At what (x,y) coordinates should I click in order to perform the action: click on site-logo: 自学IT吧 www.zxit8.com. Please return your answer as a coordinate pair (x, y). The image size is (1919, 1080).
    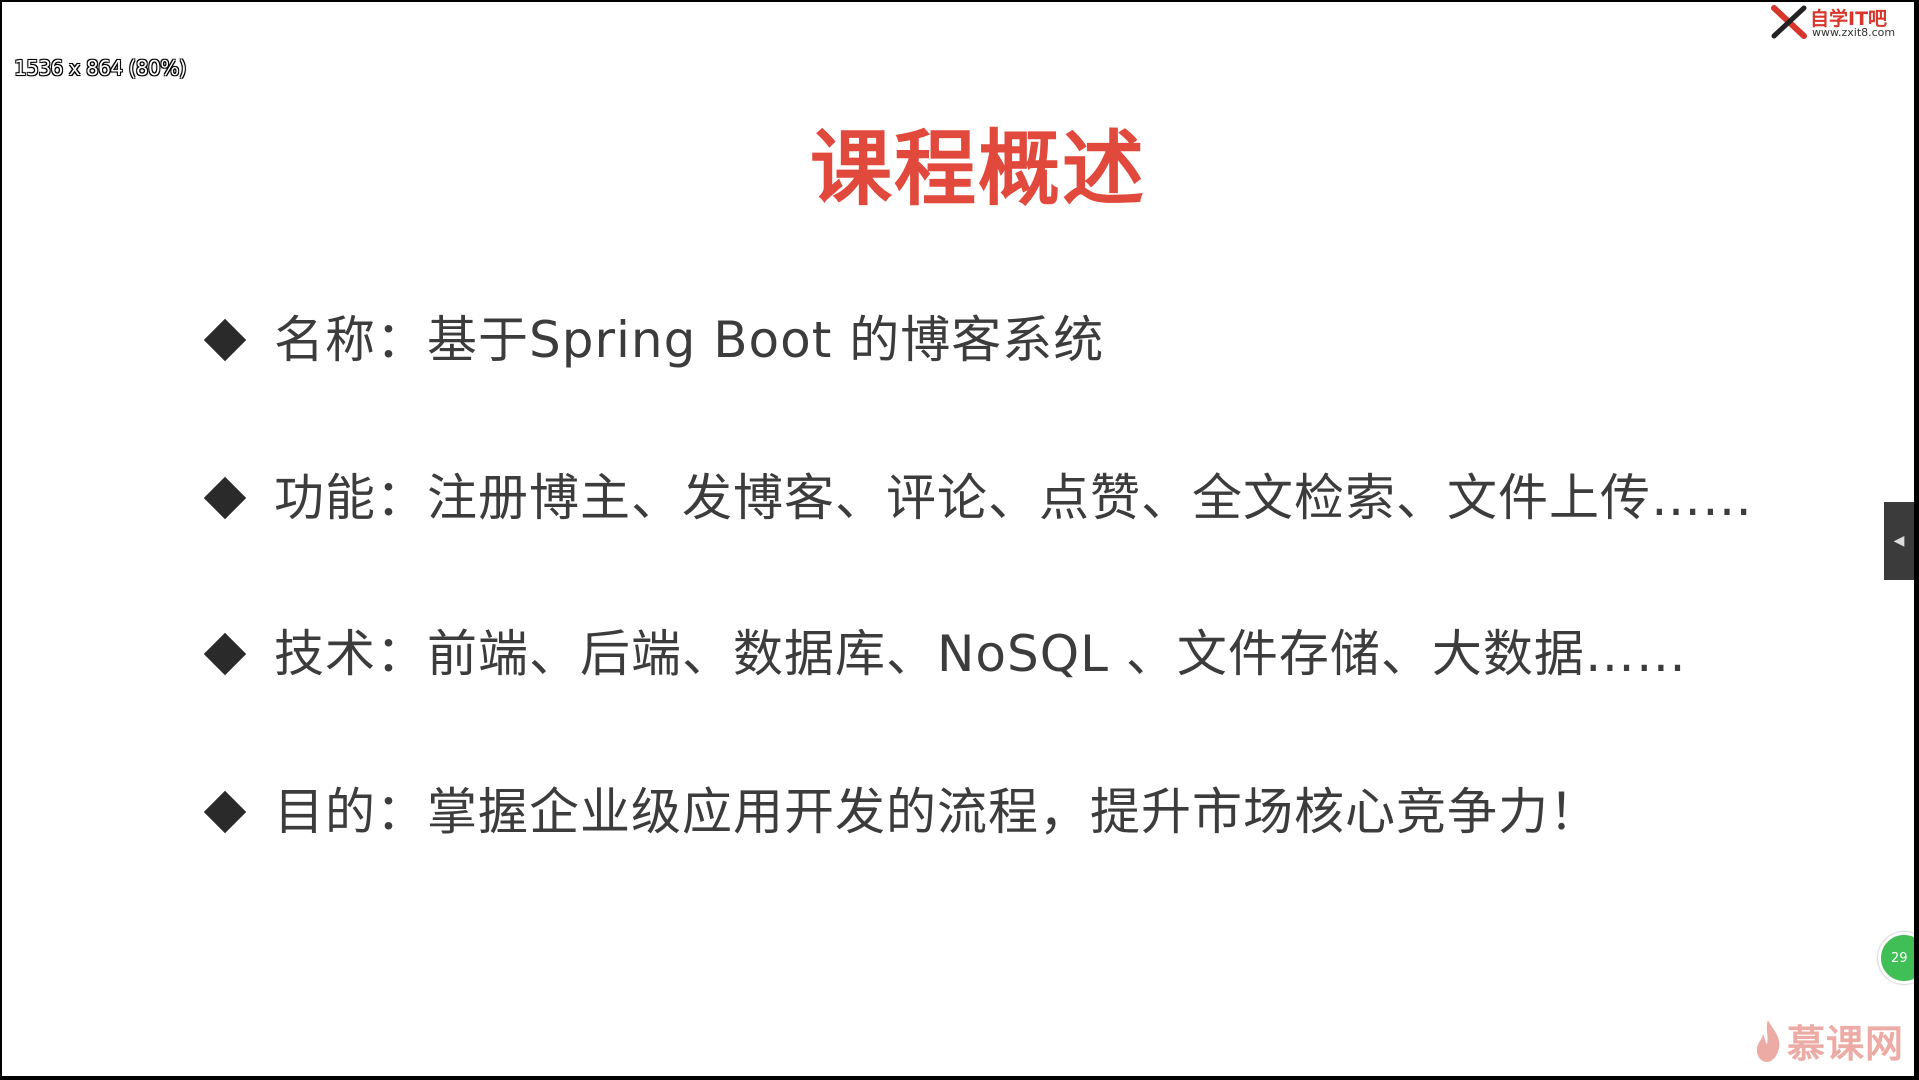
    Looking at the image, I should click on (1840, 22).